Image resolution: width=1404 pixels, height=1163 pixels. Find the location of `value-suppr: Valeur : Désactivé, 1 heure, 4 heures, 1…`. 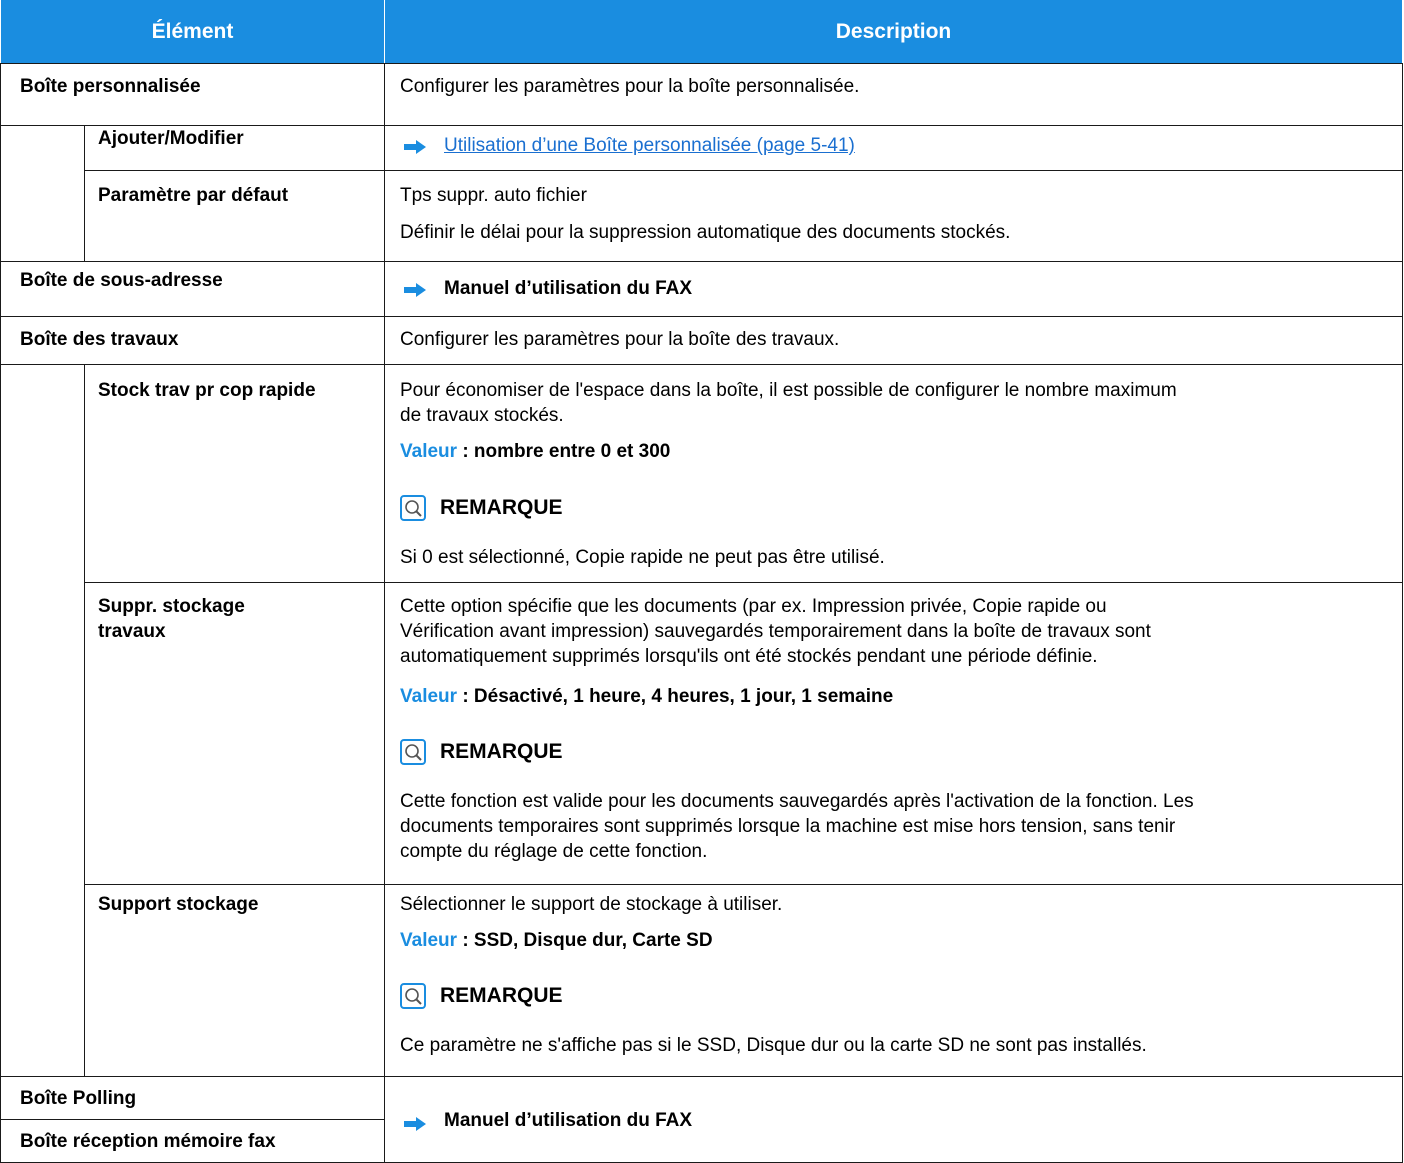

value-suppr: Valeur : Désactivé, 1 heure, 4 heures, 1… is located at coordinates (646, 697).